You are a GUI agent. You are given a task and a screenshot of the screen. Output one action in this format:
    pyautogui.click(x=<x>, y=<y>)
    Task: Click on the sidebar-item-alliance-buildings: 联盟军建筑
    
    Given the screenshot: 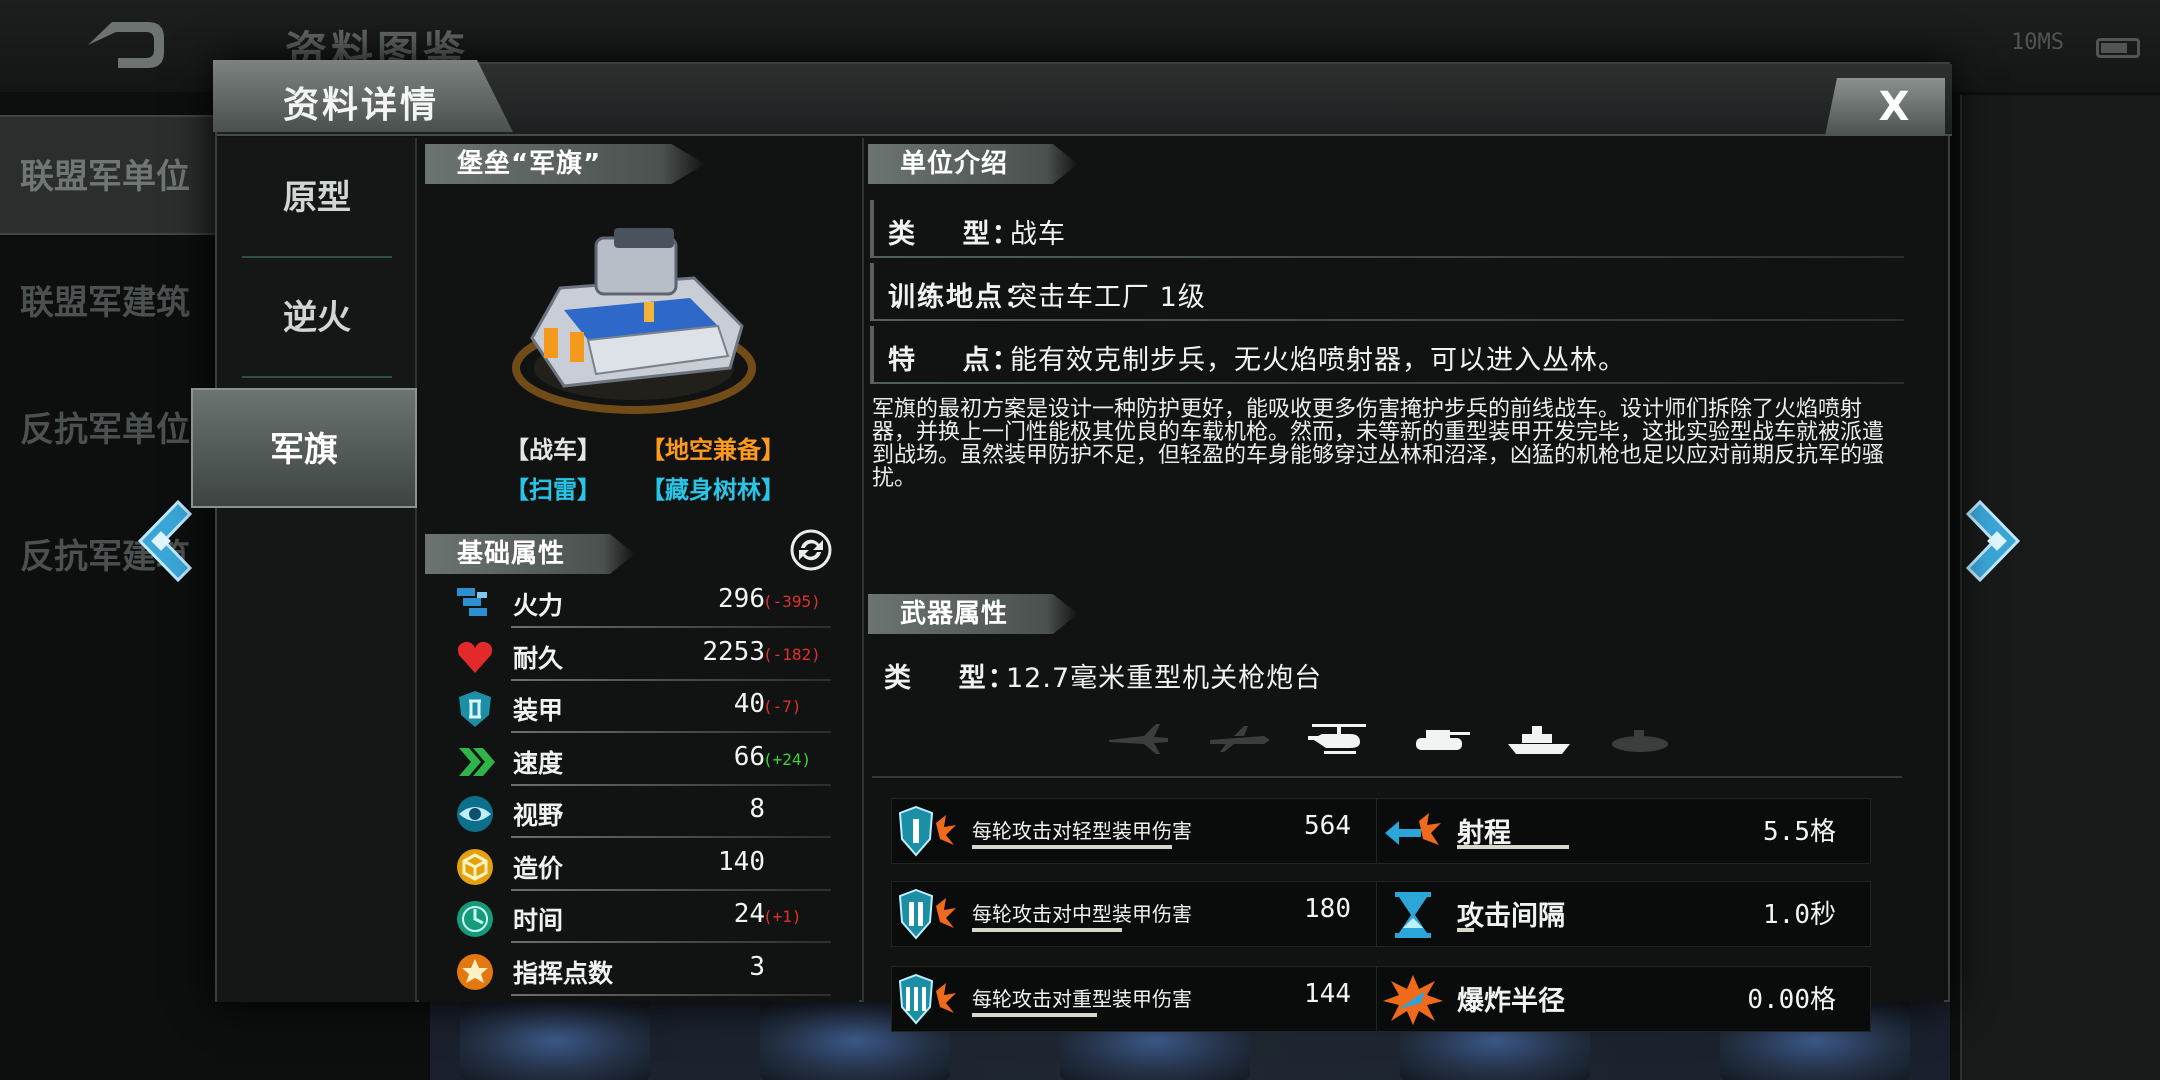 What is the action you would take?
    pyautogui.click(x=107, y=303)
    